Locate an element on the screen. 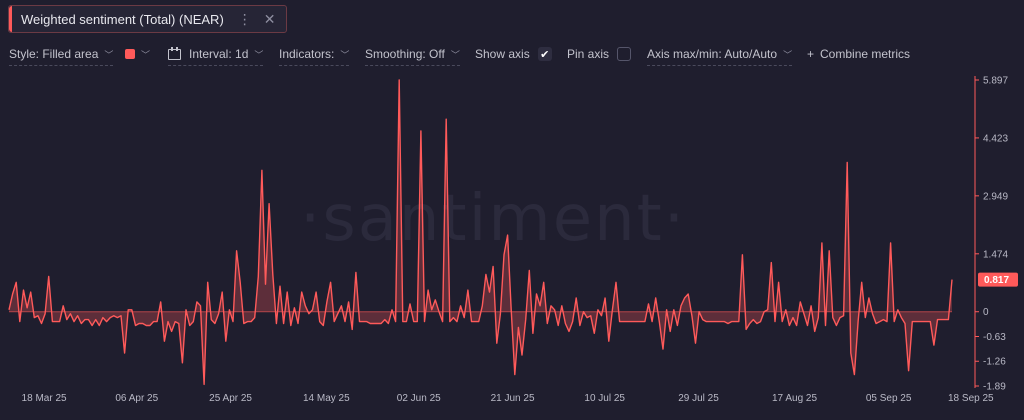 The image size is (1024, 420). y-tick-label: 5.897 is located at coordinates (995, 81).